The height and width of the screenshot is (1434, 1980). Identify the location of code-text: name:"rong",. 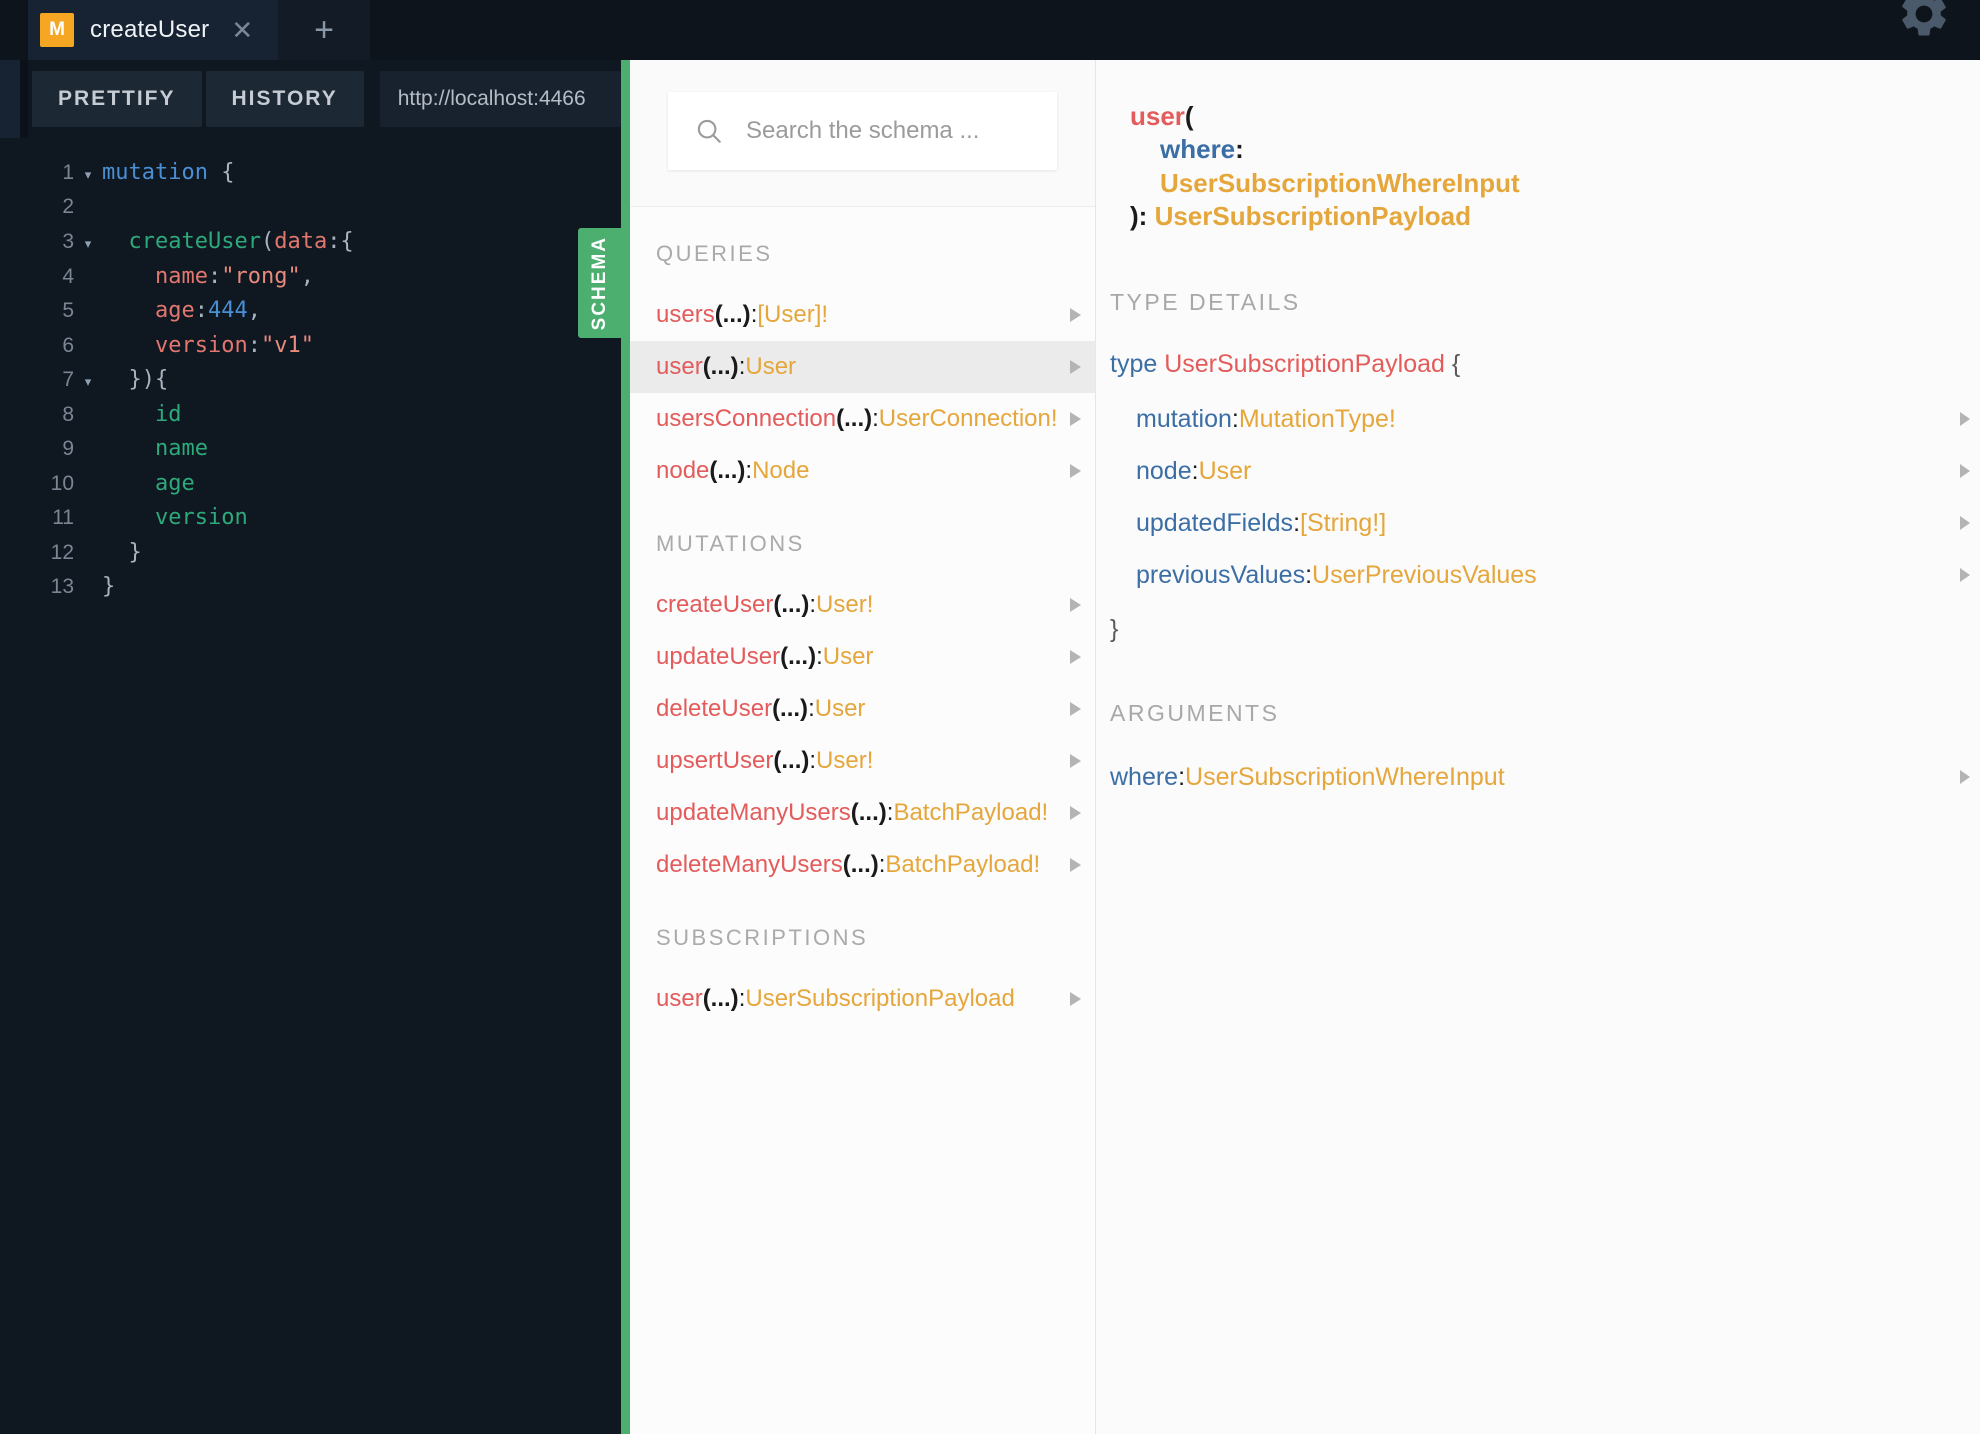
(234, 276).